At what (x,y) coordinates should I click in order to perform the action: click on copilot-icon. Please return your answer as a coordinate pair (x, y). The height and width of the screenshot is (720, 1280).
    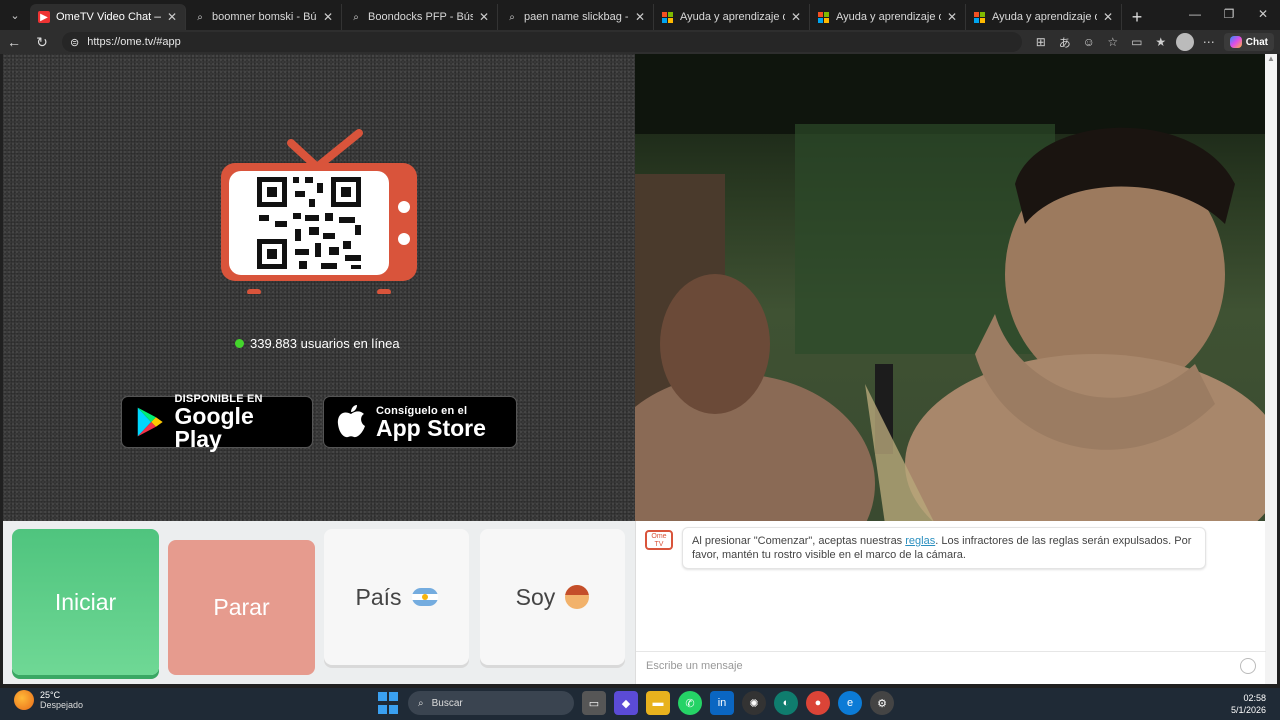
    Looking at the image, I should click on (1235, 42).